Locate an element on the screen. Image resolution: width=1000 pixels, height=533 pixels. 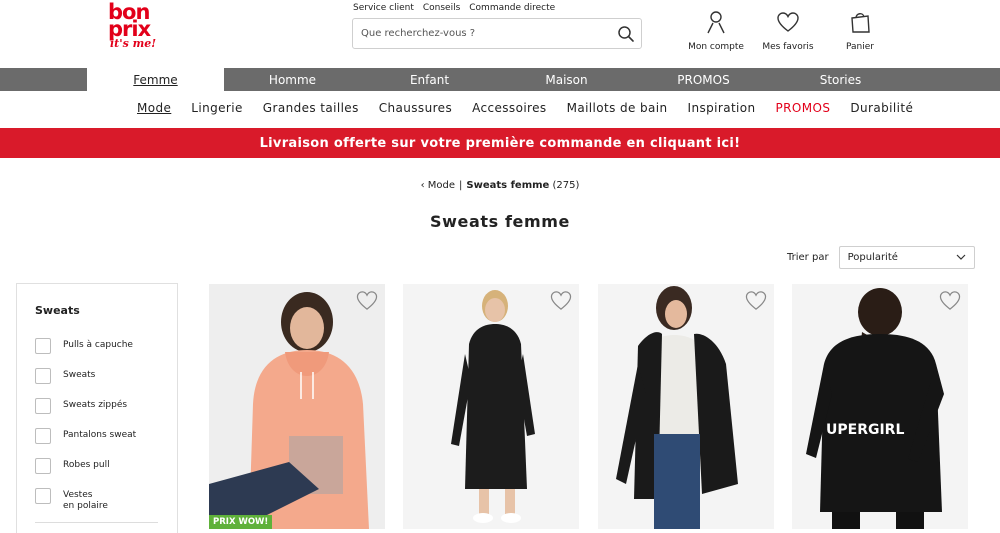
product-card: PRIX WOW! is located at coordinates (297, 406).